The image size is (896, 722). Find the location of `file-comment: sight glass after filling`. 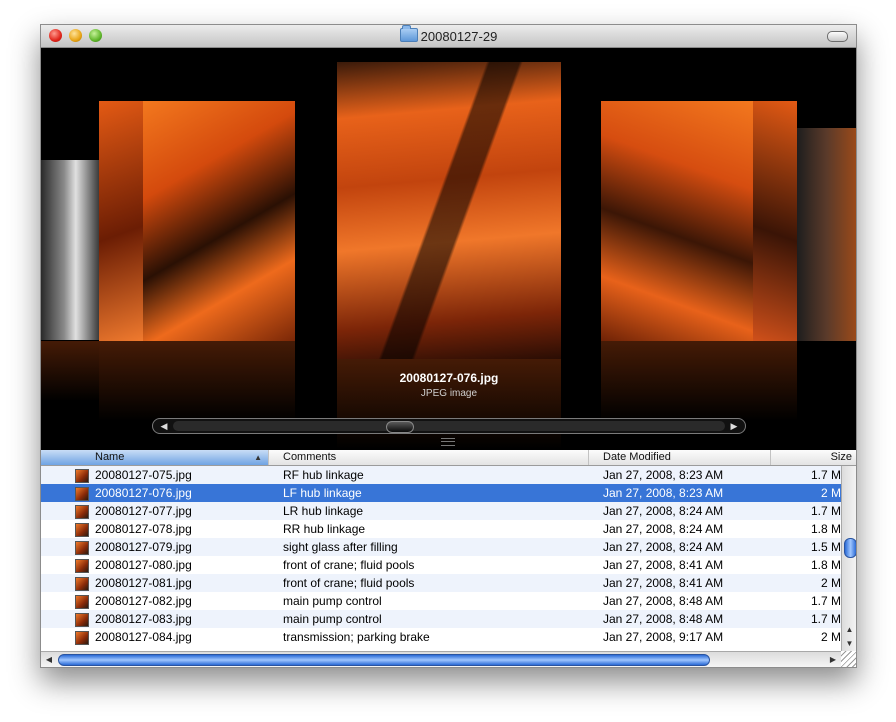

file-comment: sight glass after filling is located at coordinates (340, 547).